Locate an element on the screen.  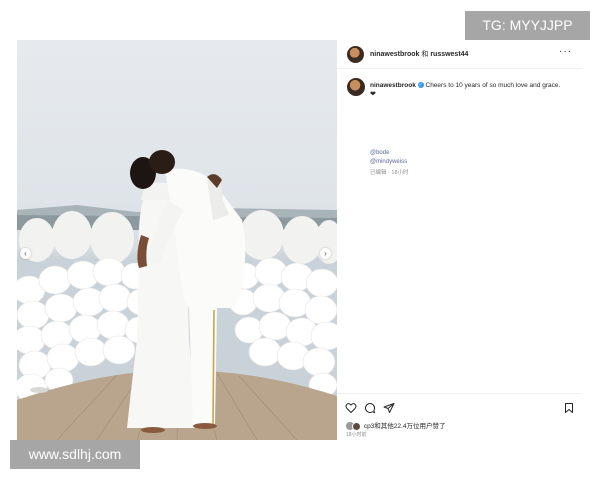
likes-summary: cp3和其他22.4万位用户赞了 is located at coordinates (395, 425).